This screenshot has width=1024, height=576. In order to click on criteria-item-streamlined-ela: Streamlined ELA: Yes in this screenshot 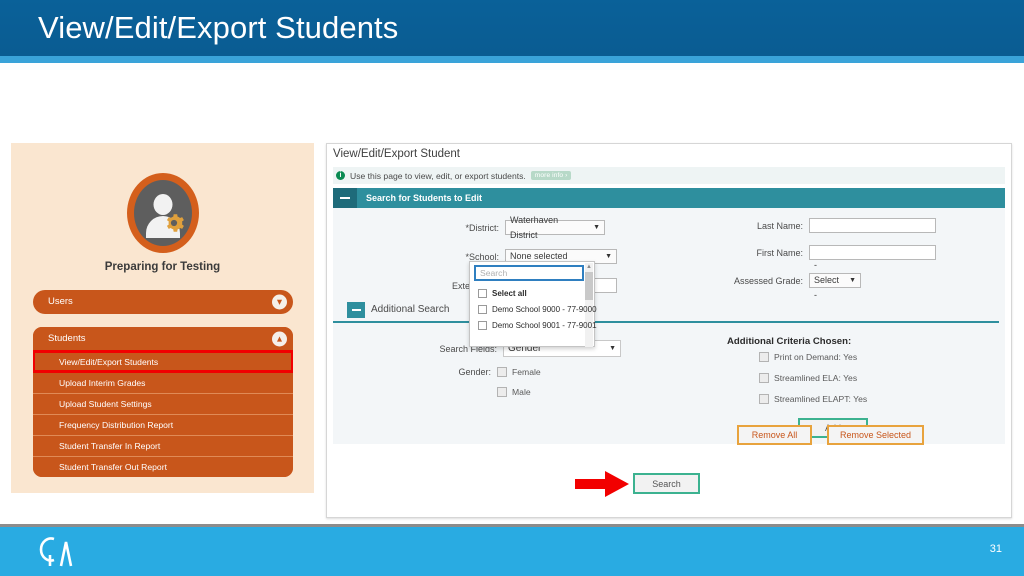, I will do `click(808, 378)`.